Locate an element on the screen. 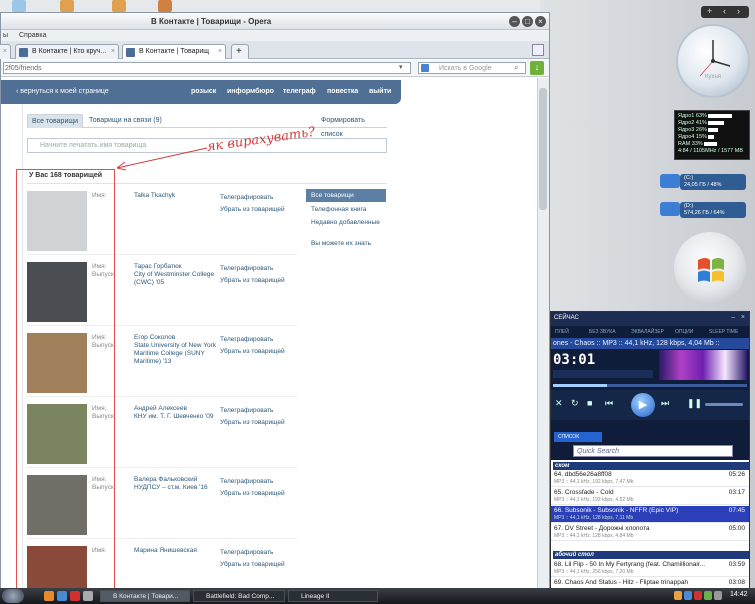  tab-all-friends: Все товарищи is located at coordinates (55, 121).